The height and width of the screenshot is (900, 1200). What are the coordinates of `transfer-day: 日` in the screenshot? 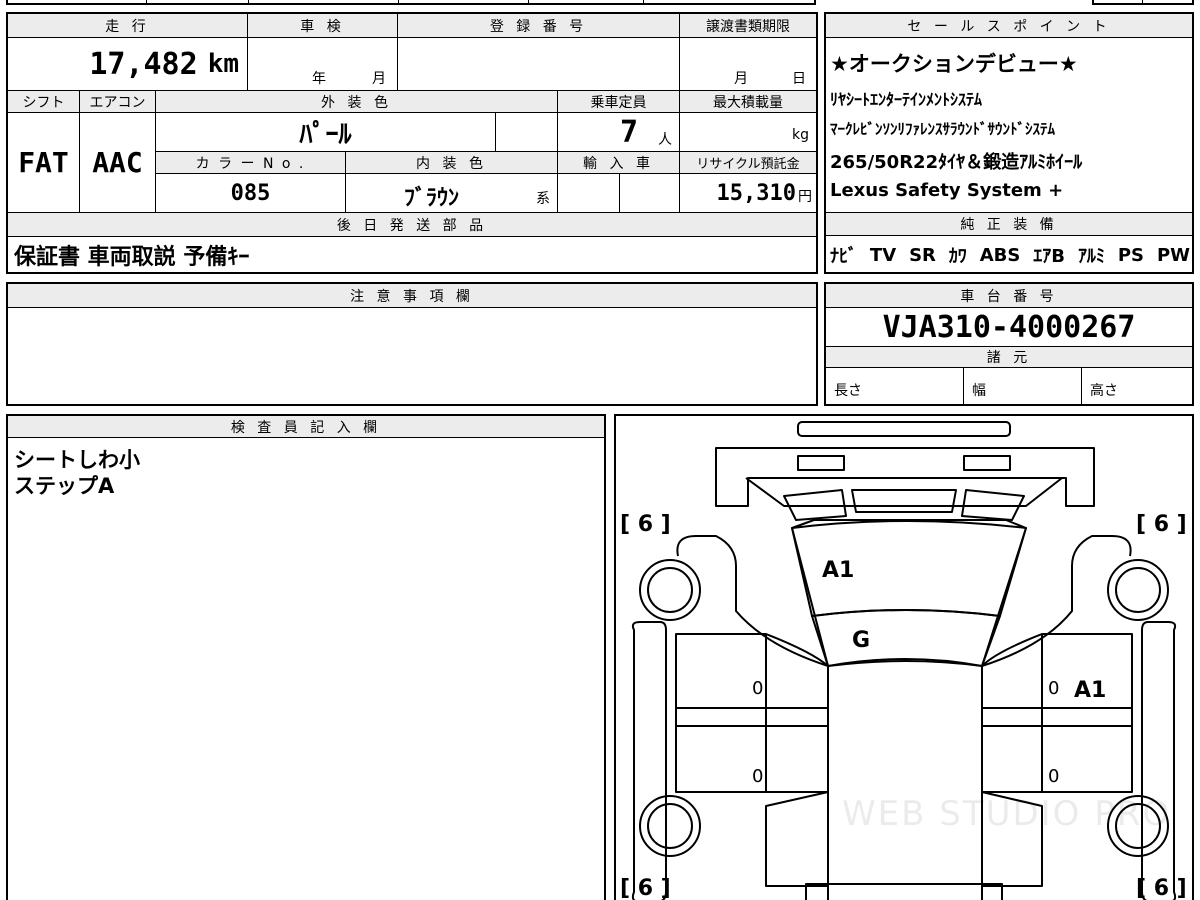 It's located at (799, 79).